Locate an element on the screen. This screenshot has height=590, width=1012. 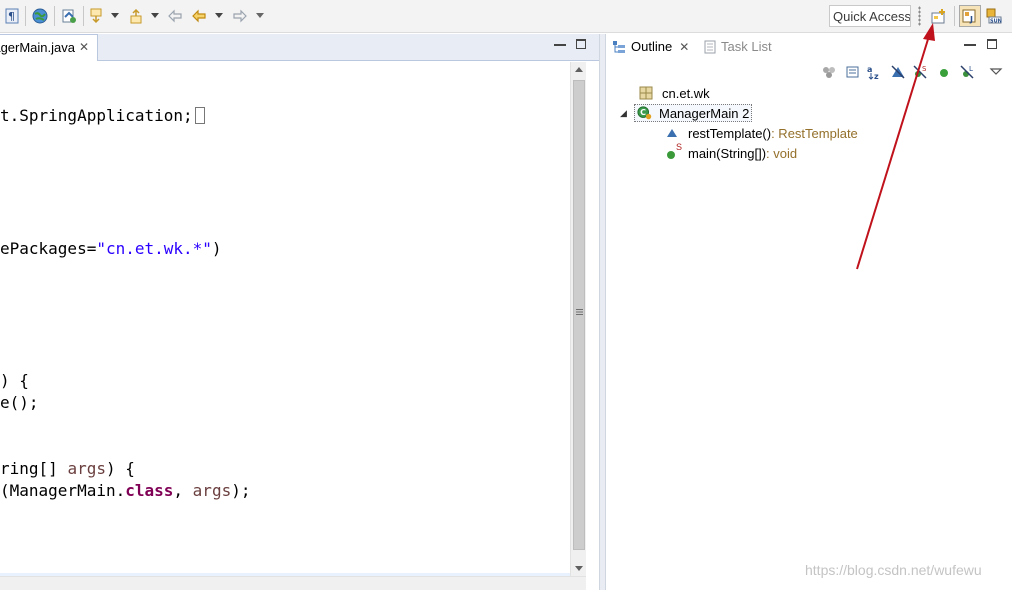
editor-tab-bar: ManagerMain.java ✕ is located at coordinates (299, 47).